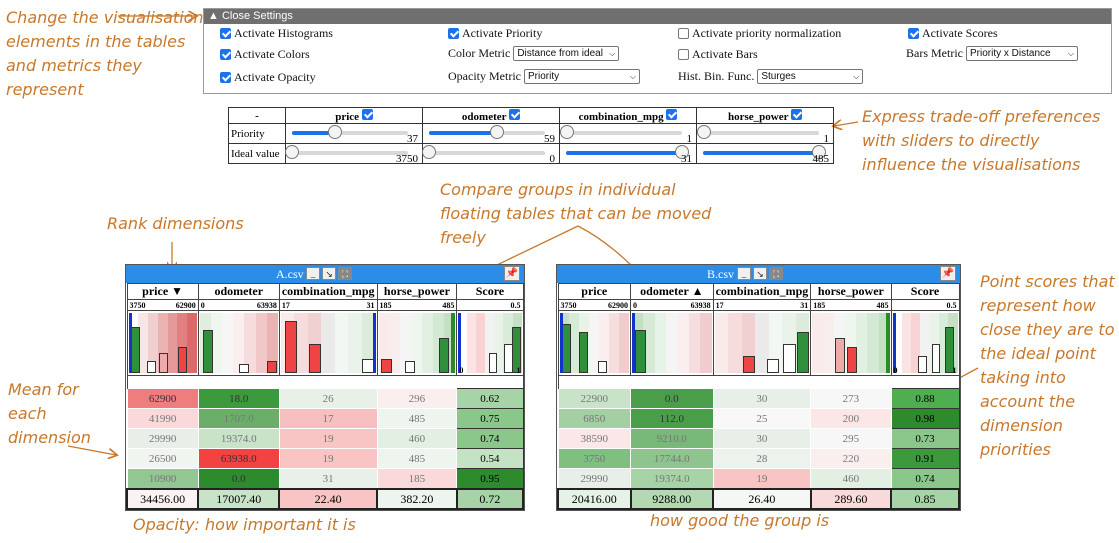 The width and height of the screenshot is (1119, 543). Describe the element at coordinates (238, 291) in the screenshot. I see `column-header: odometer` at that location.